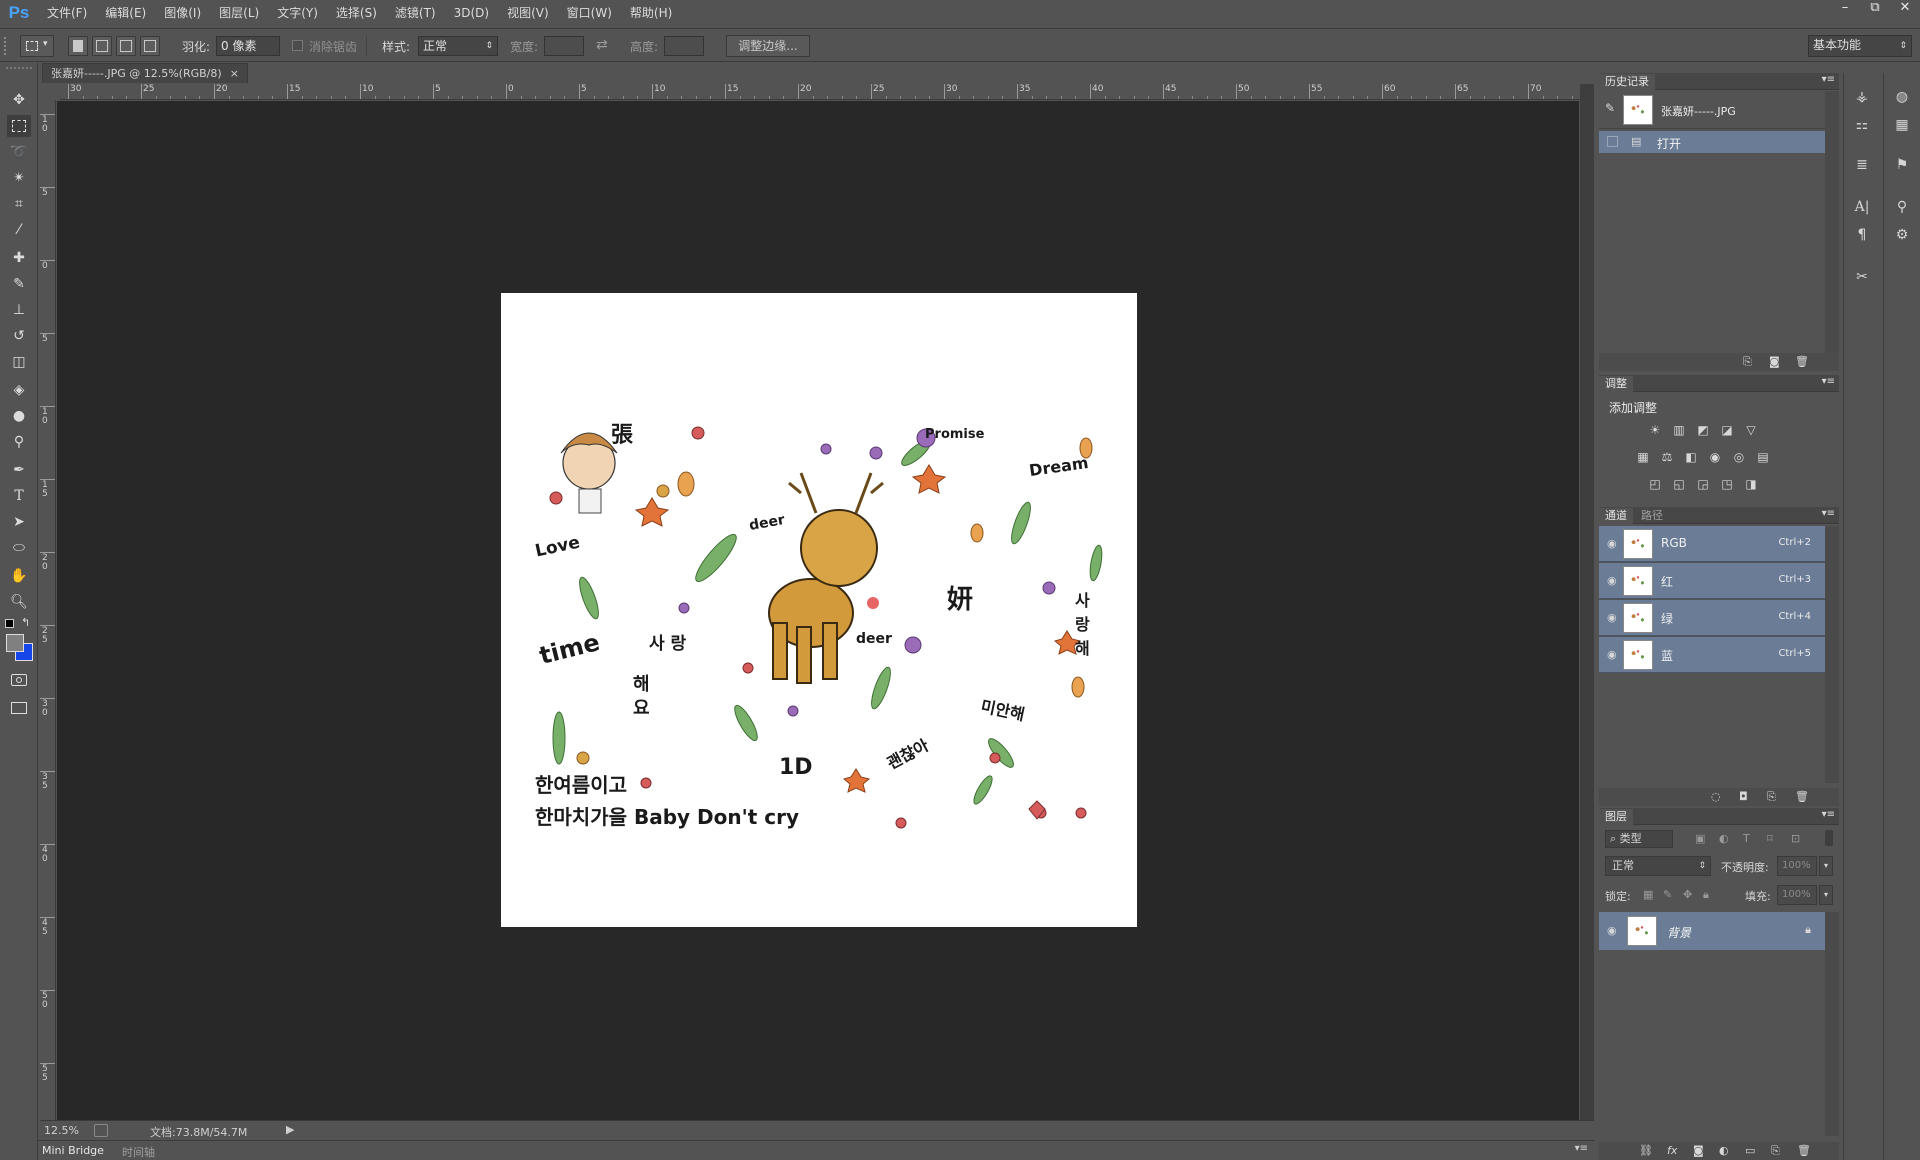  What do you see at coordinates (1902, 97) in the screenshot?
I see `color-icon: ◍` at bounding box center [1902, 97].